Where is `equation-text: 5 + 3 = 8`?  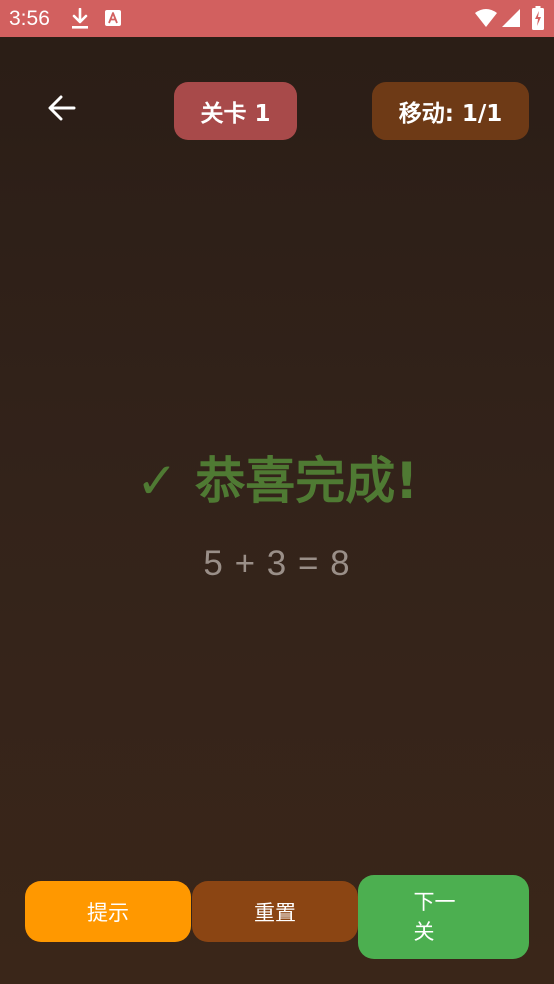 equation-text: 5 + 3 = 8 is located at coordinates (277, 563).